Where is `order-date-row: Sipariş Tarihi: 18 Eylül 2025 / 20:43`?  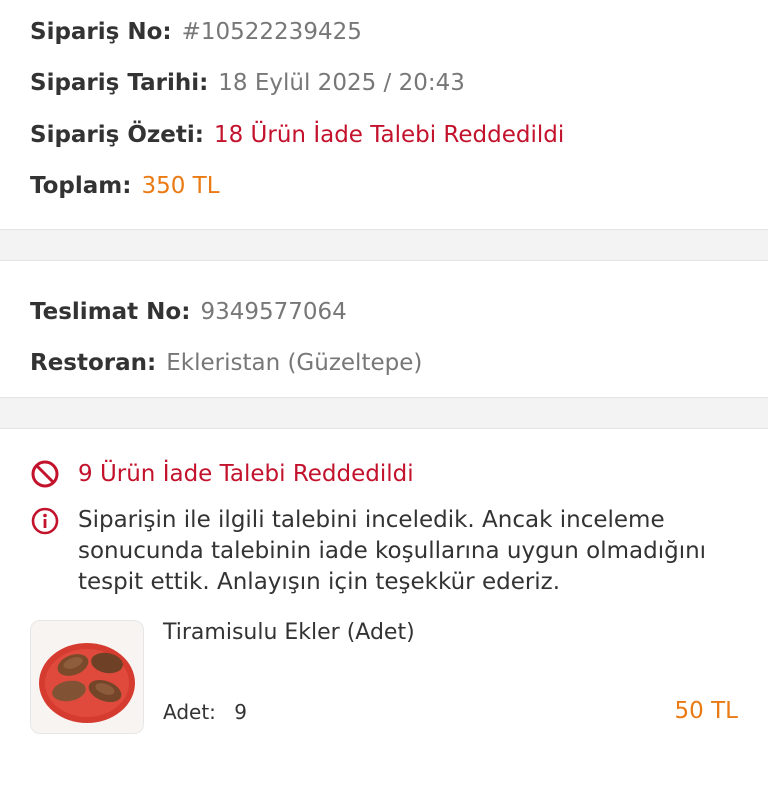
order-date-row: Sipariş Tarihi: 18 Eylül 2025 / 20:43 is located at coordinates (384, 84).